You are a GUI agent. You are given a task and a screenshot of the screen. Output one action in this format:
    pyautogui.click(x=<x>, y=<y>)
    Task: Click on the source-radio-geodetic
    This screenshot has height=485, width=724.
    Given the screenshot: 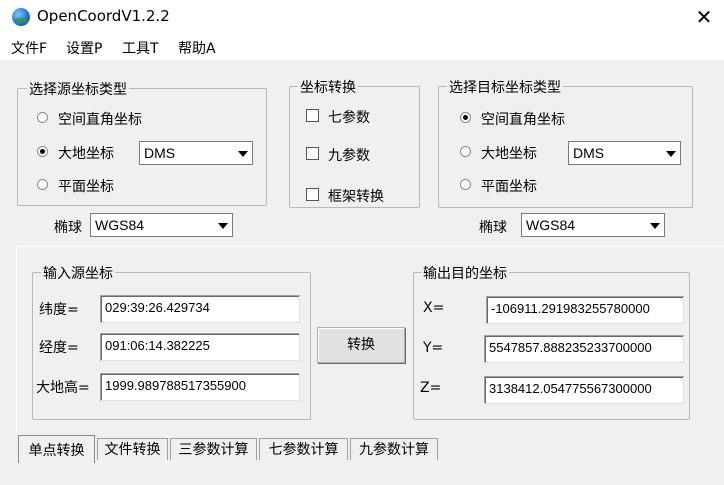 What is the action you would take?
    pyautogui.click(x=42, y=151)
    